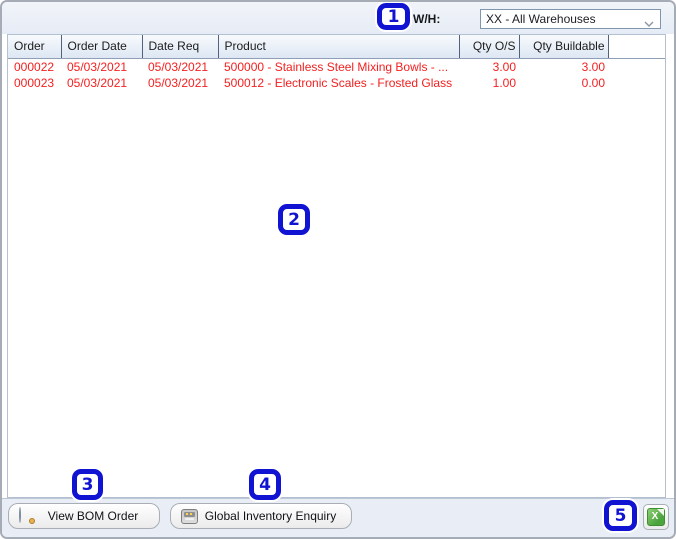 The image size is (676, 539). I want to click on annotation-callout-3: 3, so click(87, 484).